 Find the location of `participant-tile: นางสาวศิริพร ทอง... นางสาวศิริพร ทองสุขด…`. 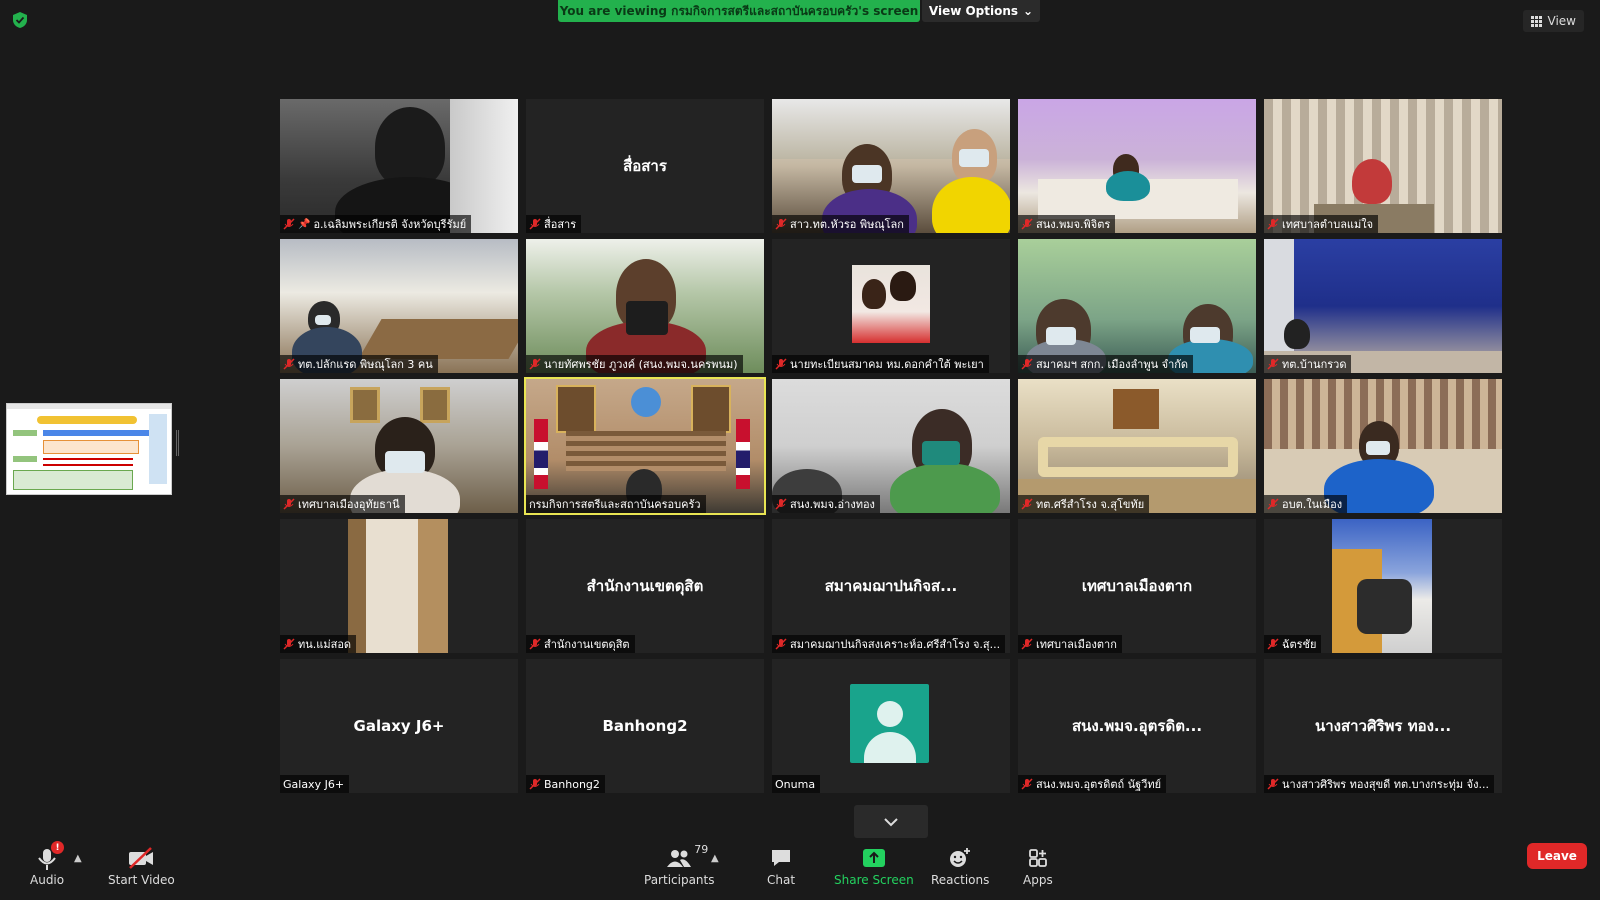

participant-tile: นางสาวศิริพร ทอง... นางสาวศิริพร ทองสุขด… is located at coordinates (1383, 726).